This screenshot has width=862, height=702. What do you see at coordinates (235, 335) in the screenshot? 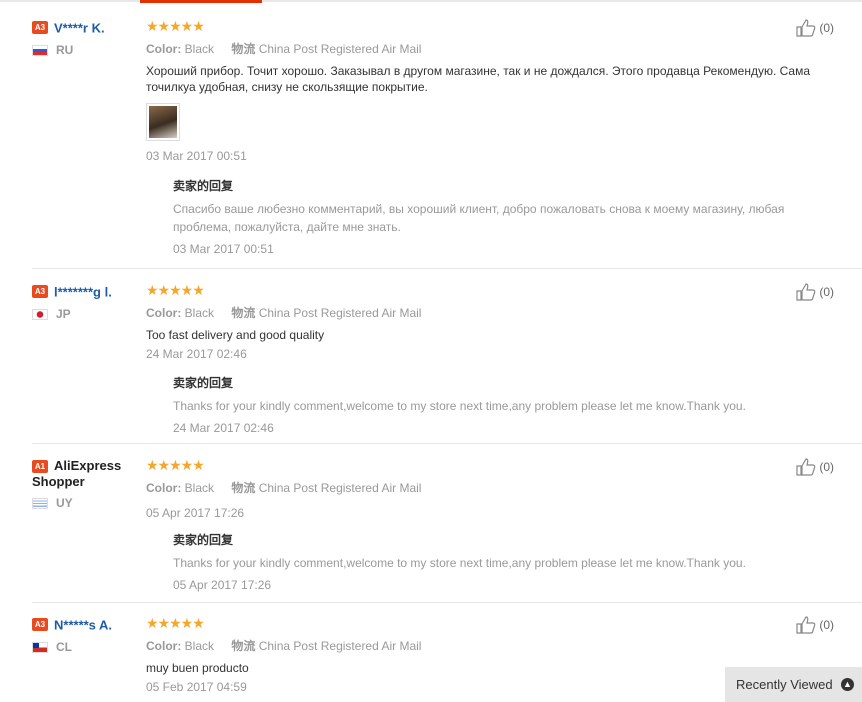
I see `review-comment: Too fast delivery and good quality` at bounding box center [235, 335].